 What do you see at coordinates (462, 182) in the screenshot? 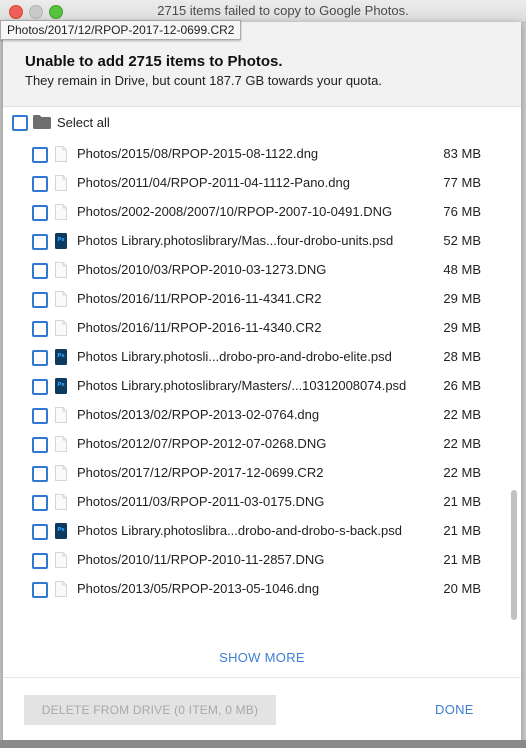
I see `file-size: 77 MB` at bounding box center [462, 182].